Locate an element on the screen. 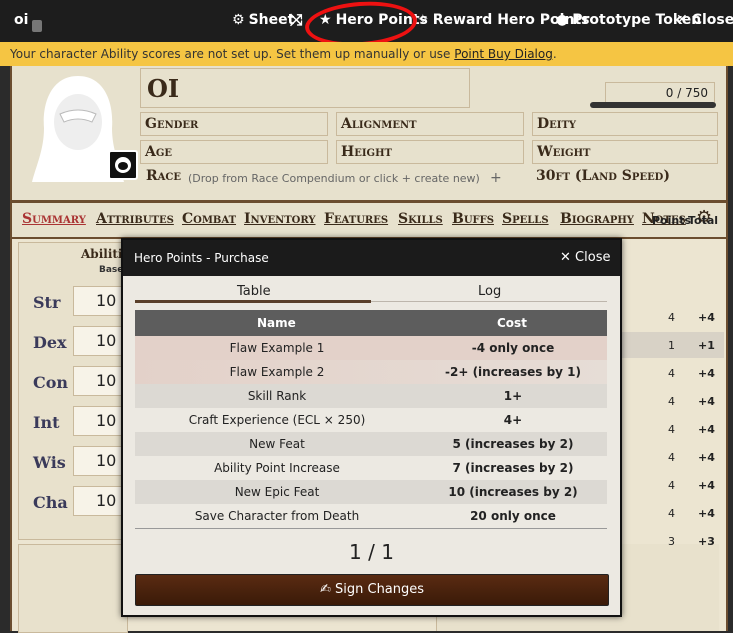 Image resolution: width=733 pixels, height=633 pixels. point-buy-link: Point Buy Dialog is located at coordinates (503, 54).